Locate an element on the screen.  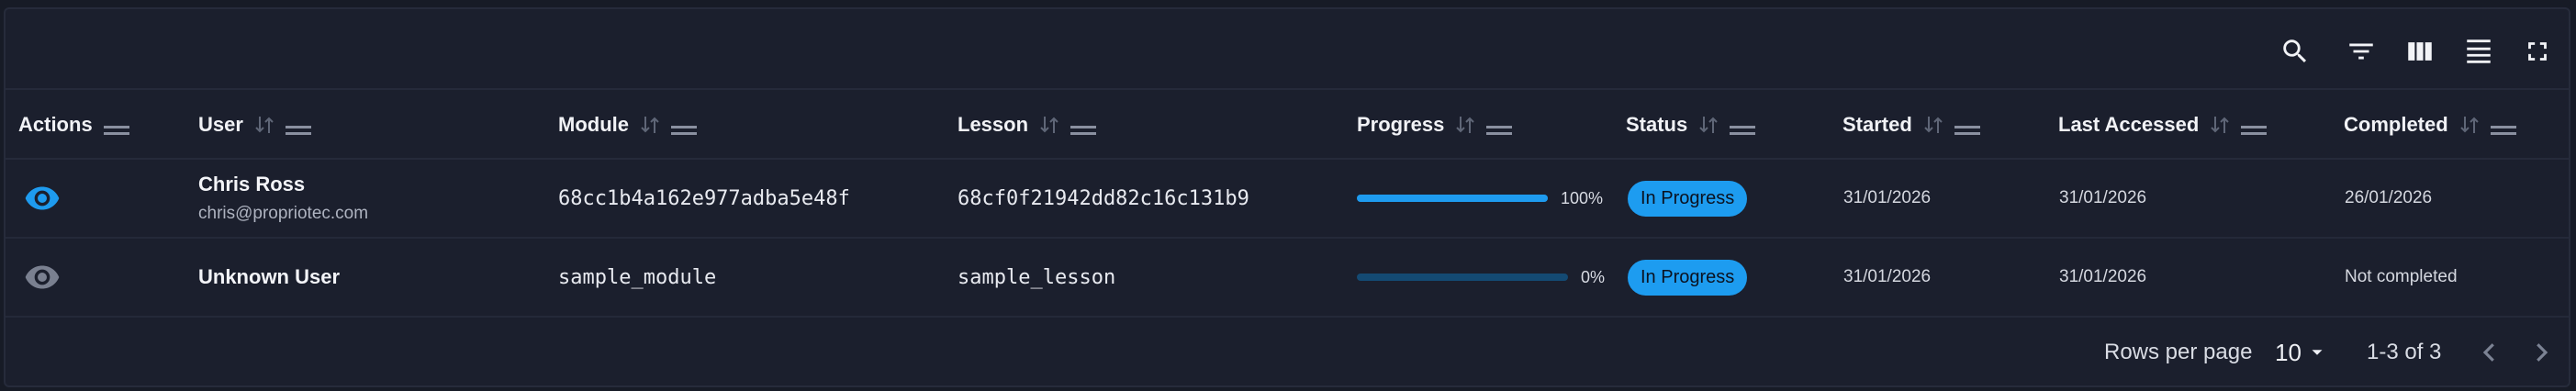
progress-percent: 100% is located at coordinates (1582, 198).